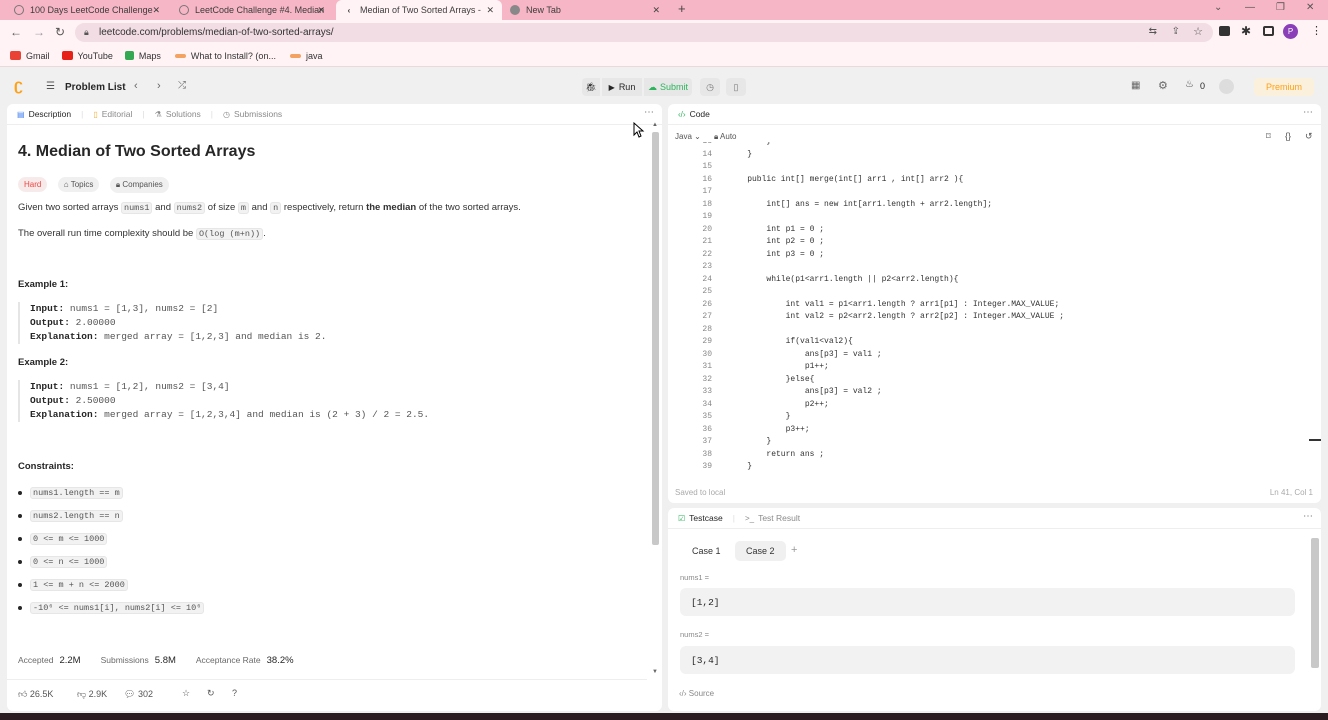  I want to click on nums2-input: [3,4], so click(987, 660).